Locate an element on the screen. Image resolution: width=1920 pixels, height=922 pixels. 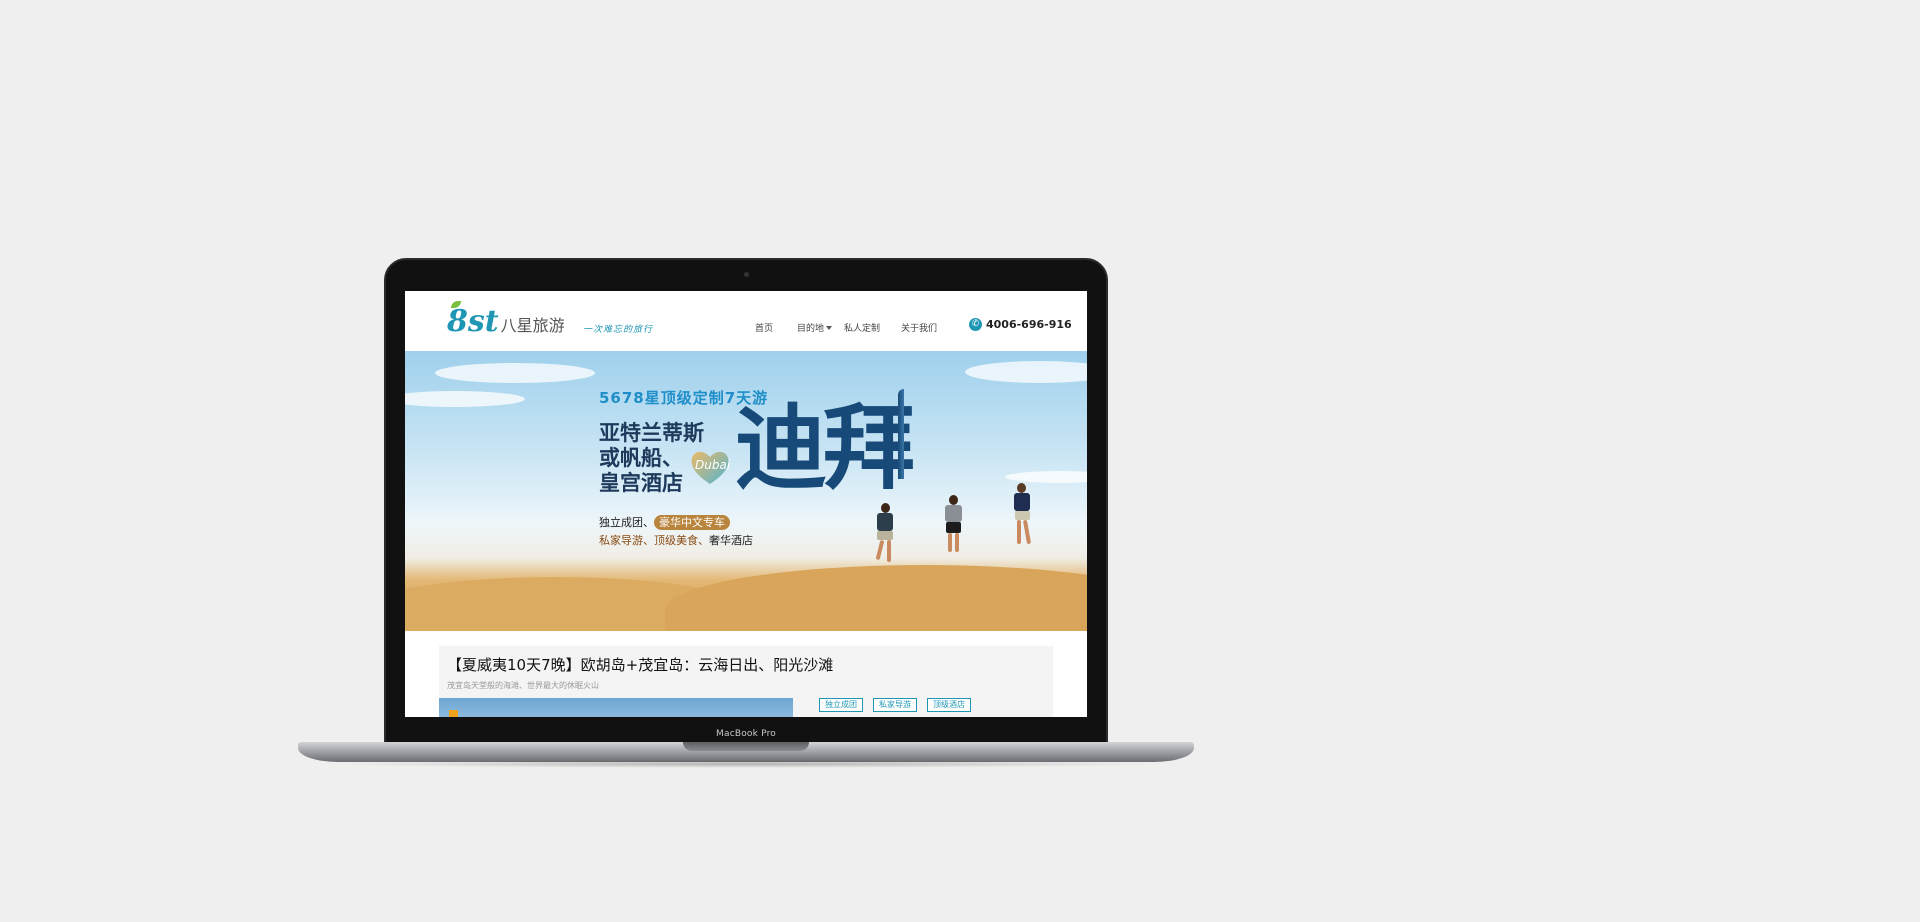
nav-custom: 私人定制 is located at coordinates (862, 327).